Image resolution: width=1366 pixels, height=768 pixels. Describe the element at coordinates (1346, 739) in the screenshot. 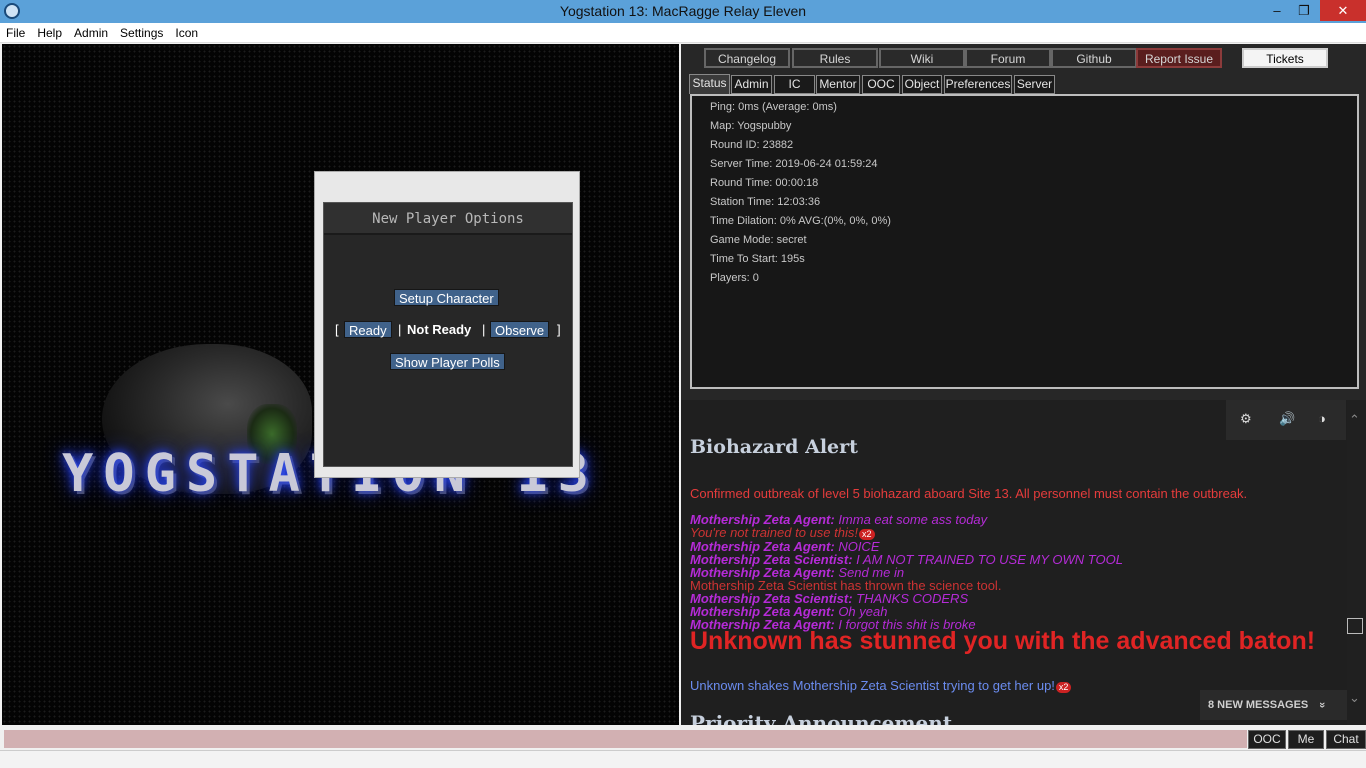

I see `chat-button: Chat` at that location.